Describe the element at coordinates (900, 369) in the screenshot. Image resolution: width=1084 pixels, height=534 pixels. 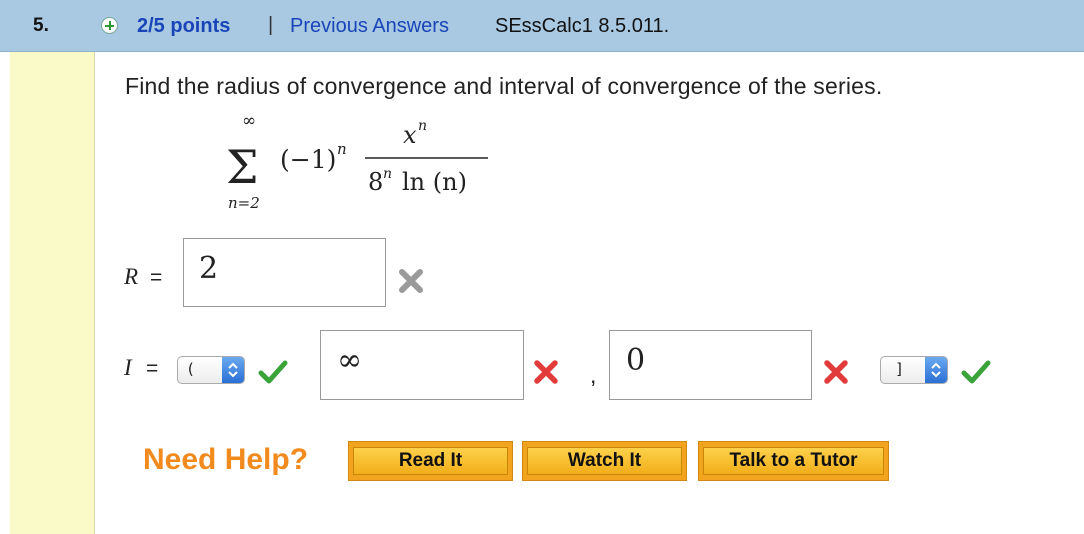
I see `right-bracket-value: ]` at that location.